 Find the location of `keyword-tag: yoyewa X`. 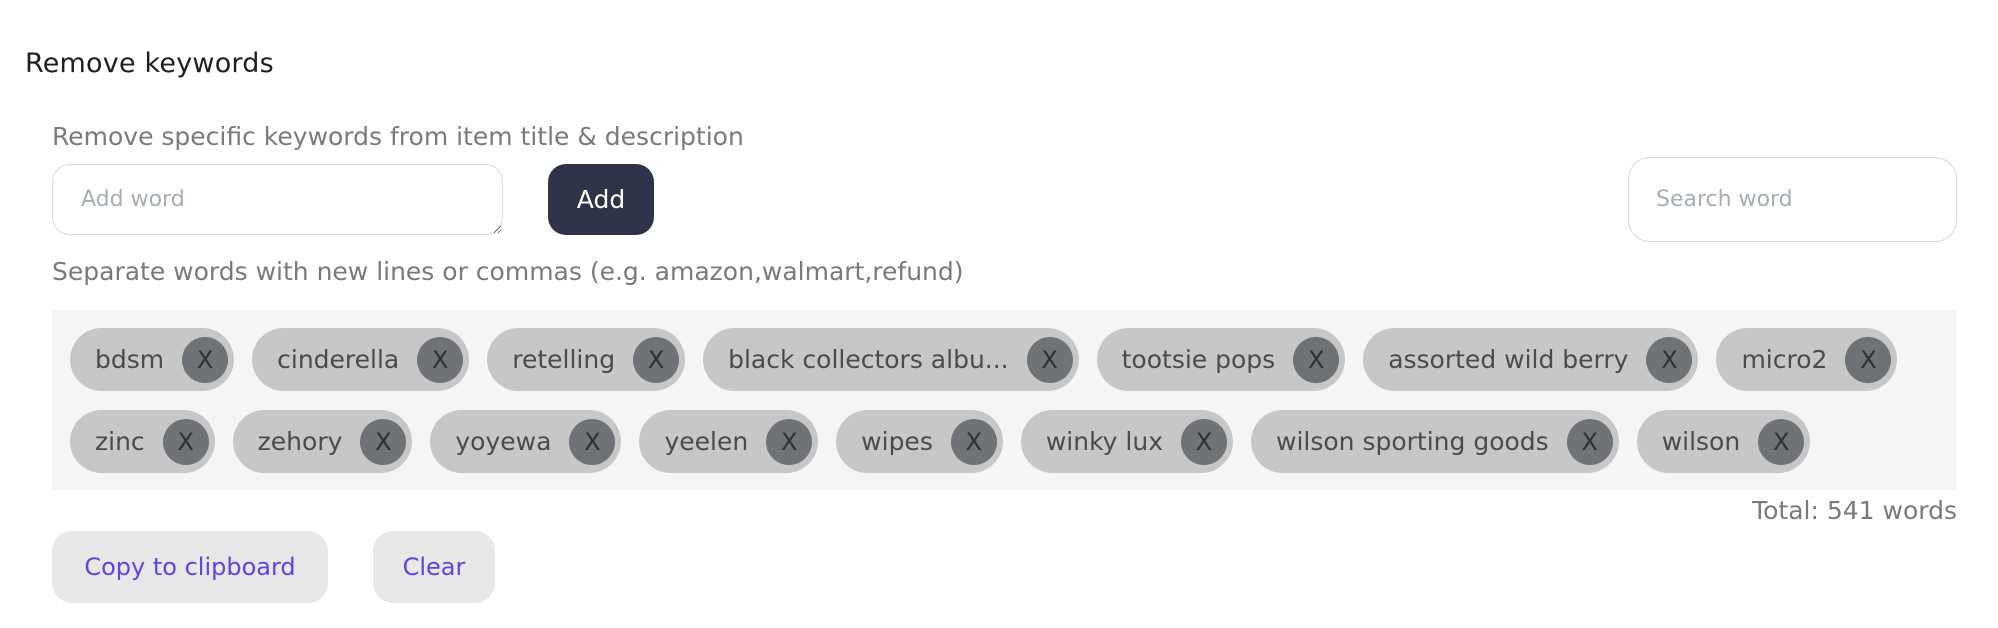

keyword-tag: yoyewa X is located at coordinates (526, 441).